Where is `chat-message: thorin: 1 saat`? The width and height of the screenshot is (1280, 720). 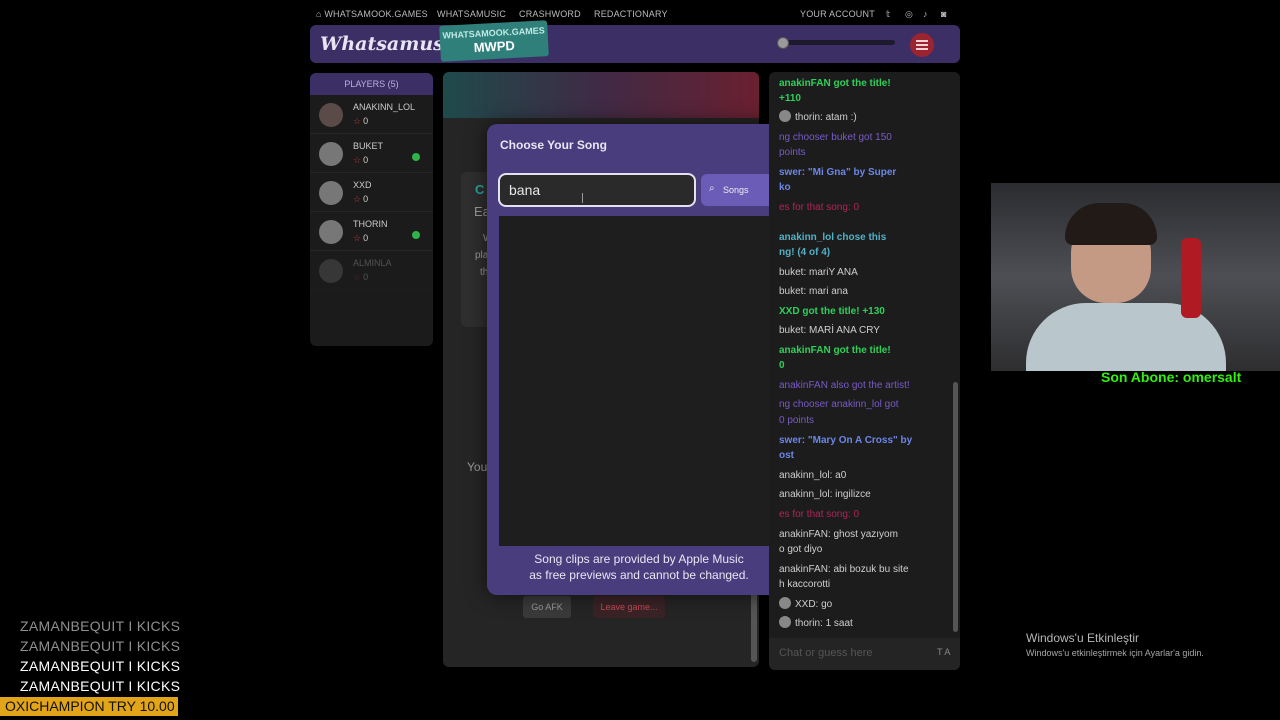 chat-message: thorin: 1 saat is located at coordinates (816, 623).